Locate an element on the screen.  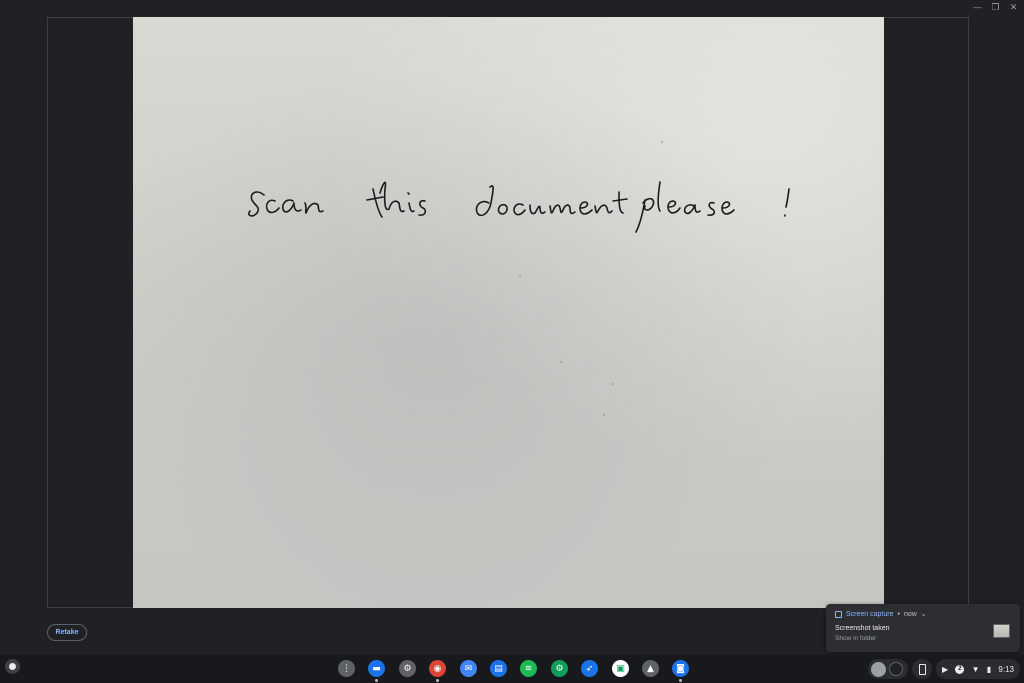
phone-hub-button is located at coordinates (922, 669).